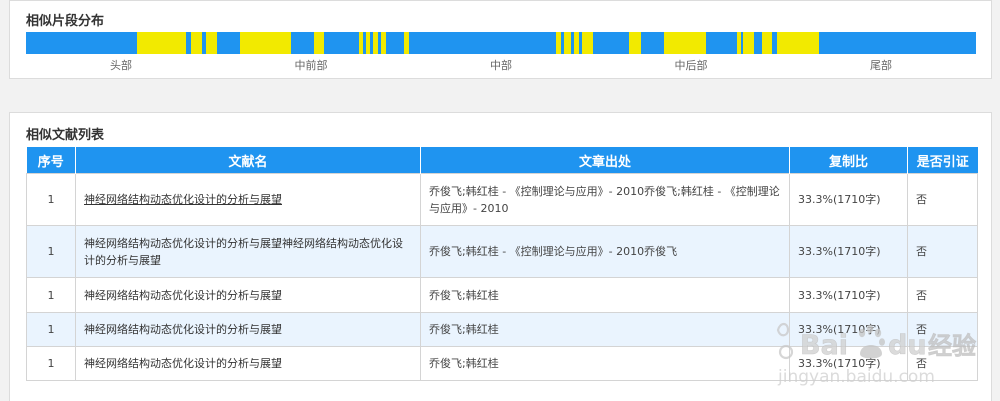  I want to click on literature-list-title: 相似文献列表, so click(65, 135).